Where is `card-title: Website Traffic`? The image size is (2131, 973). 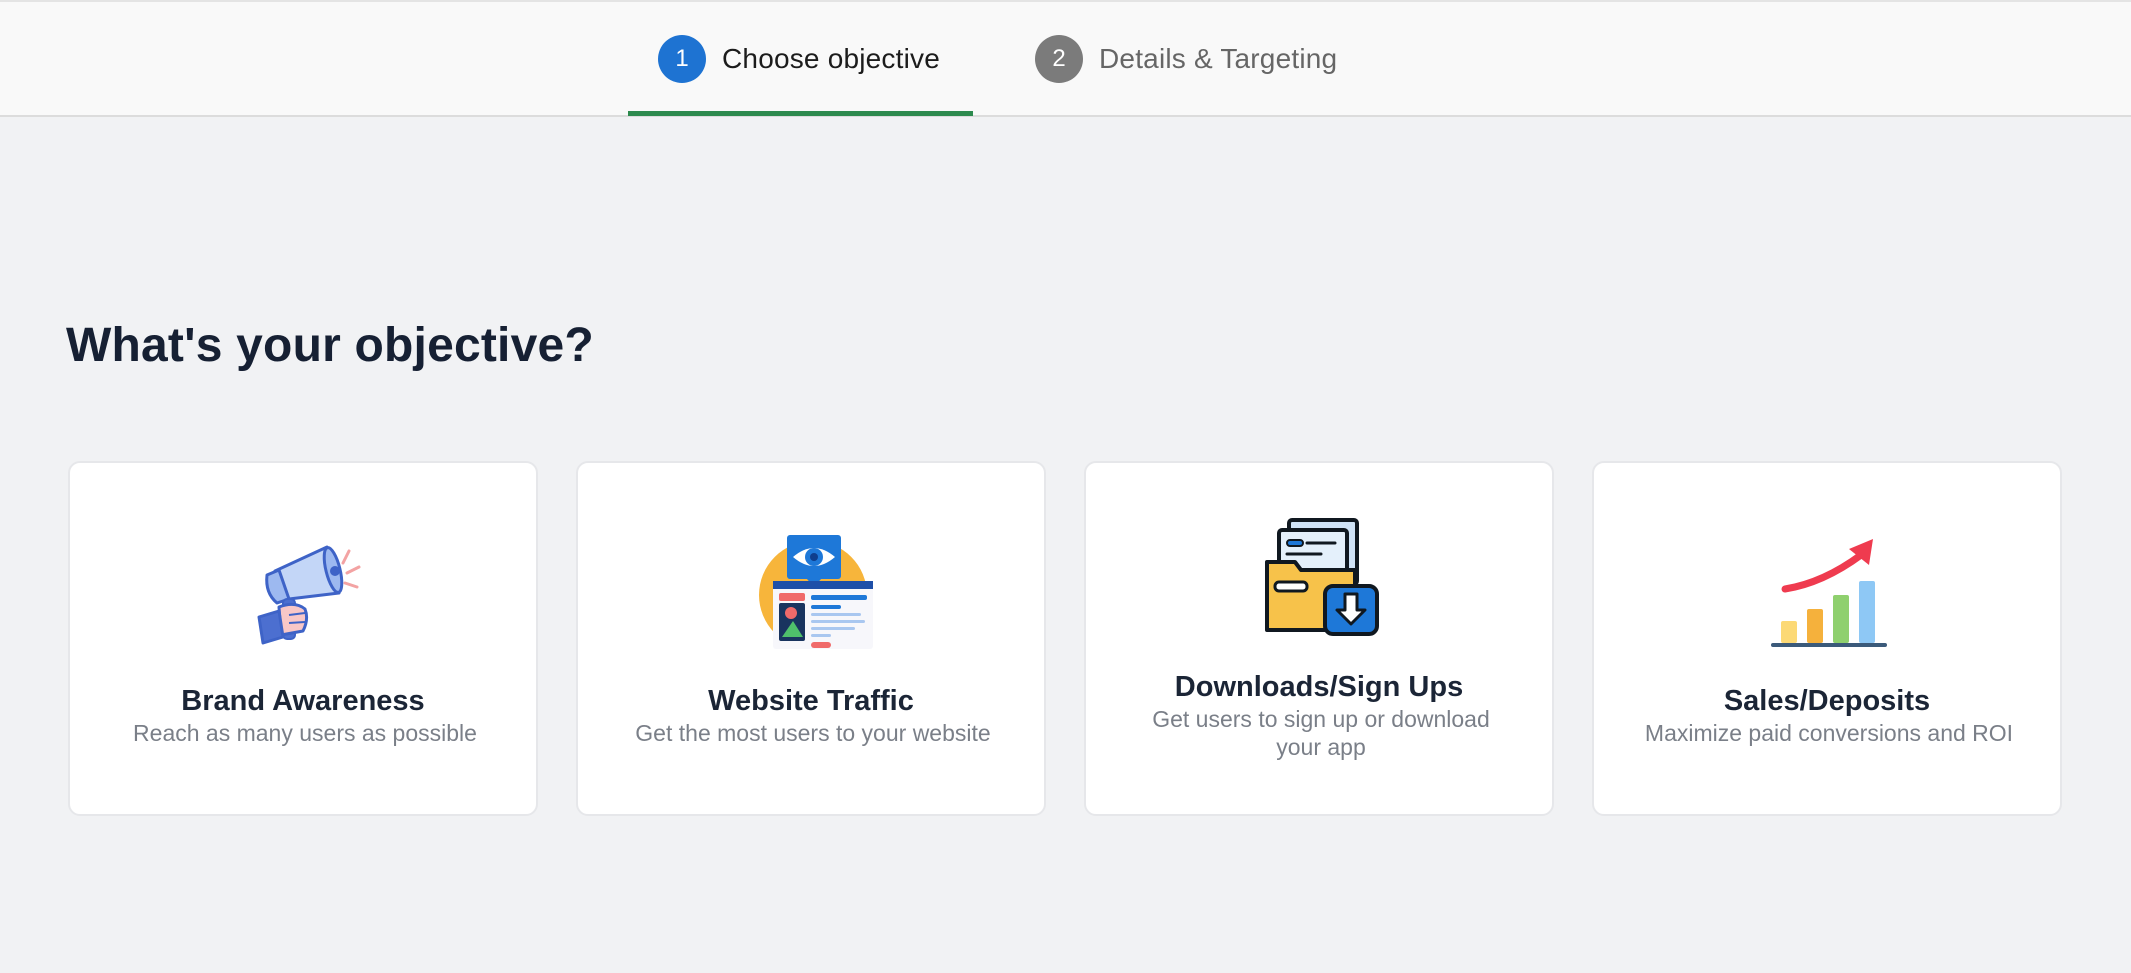 card-title: Website Traffic is located at coordinates (811, 701).